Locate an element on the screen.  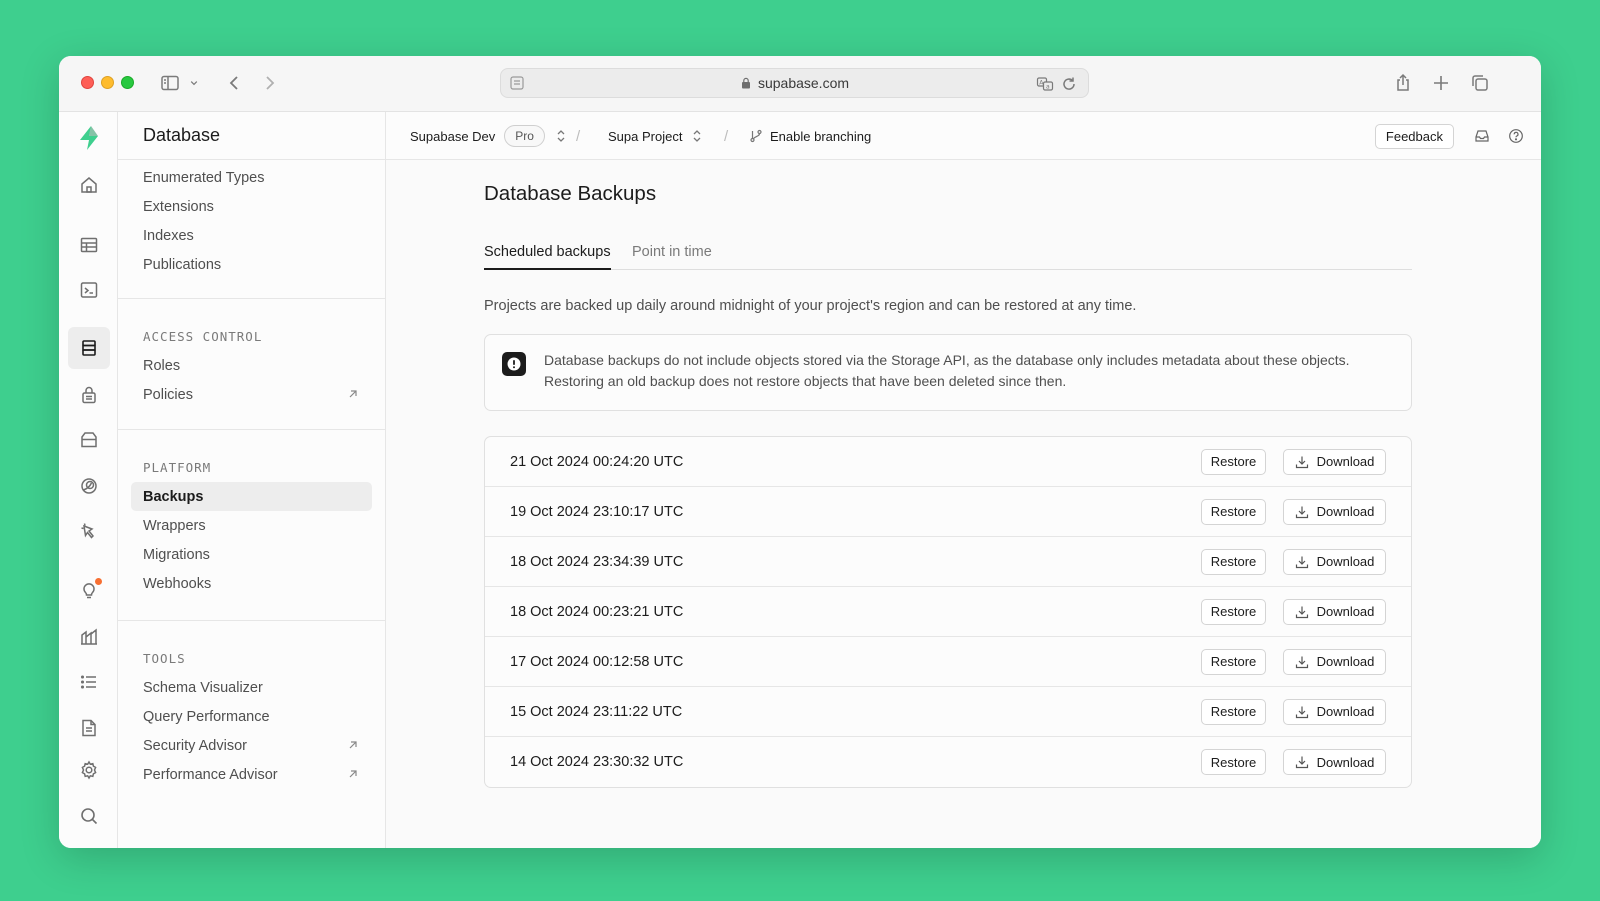
advisors-bulb-icon is located at coordinates (89, 591).